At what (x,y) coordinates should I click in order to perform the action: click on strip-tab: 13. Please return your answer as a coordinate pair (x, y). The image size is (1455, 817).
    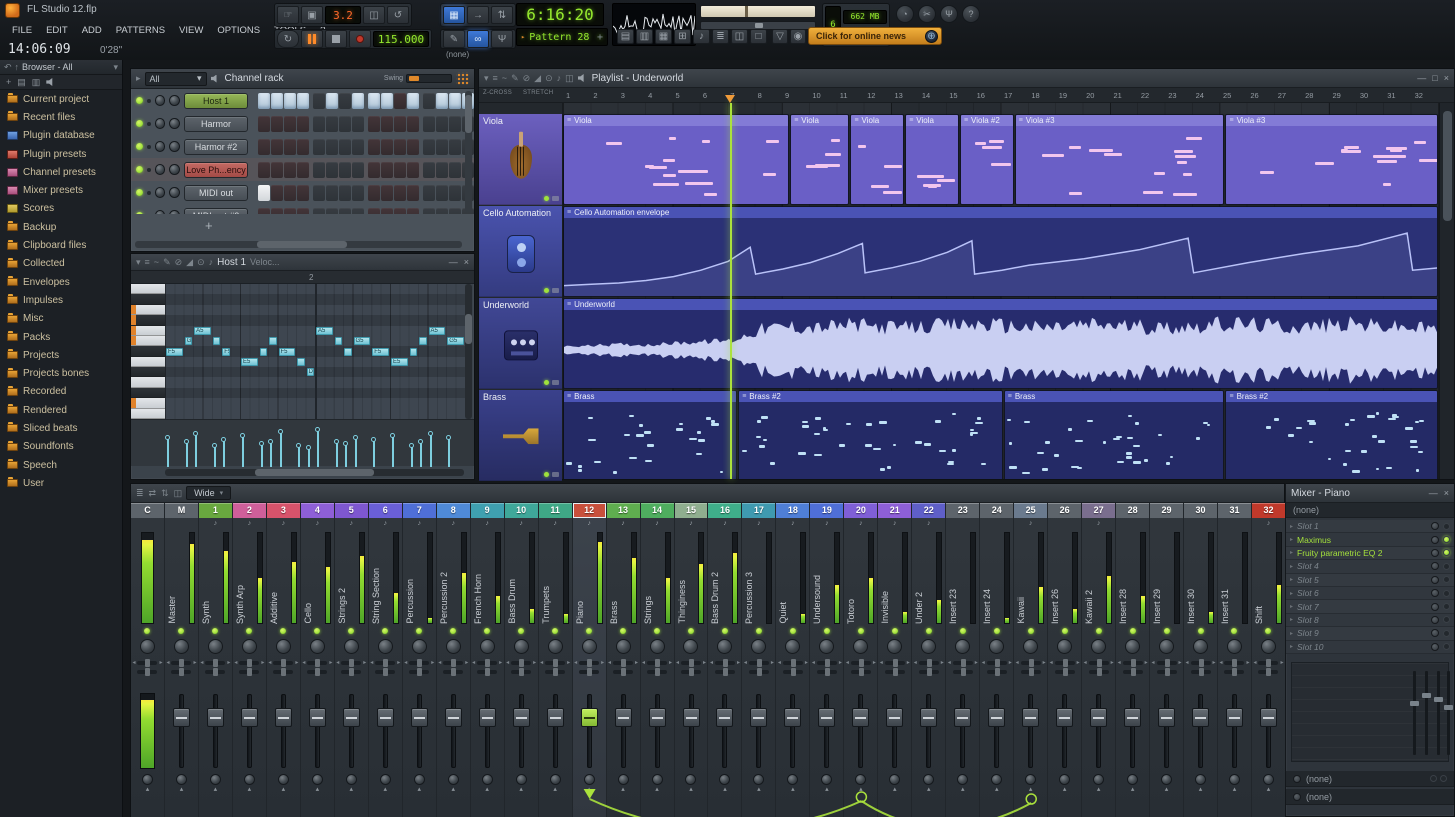
    Looking at the image, I should click on (623, 510).